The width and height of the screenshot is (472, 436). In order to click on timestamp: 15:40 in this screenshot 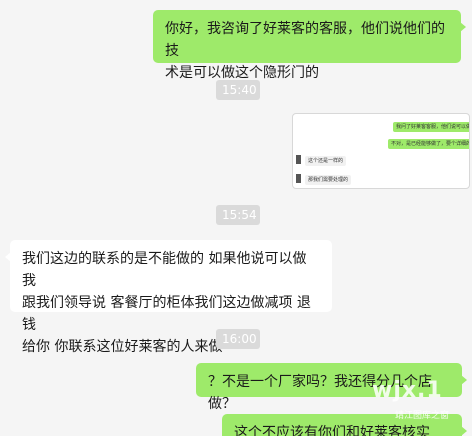, I will do `click(238, 90)`.